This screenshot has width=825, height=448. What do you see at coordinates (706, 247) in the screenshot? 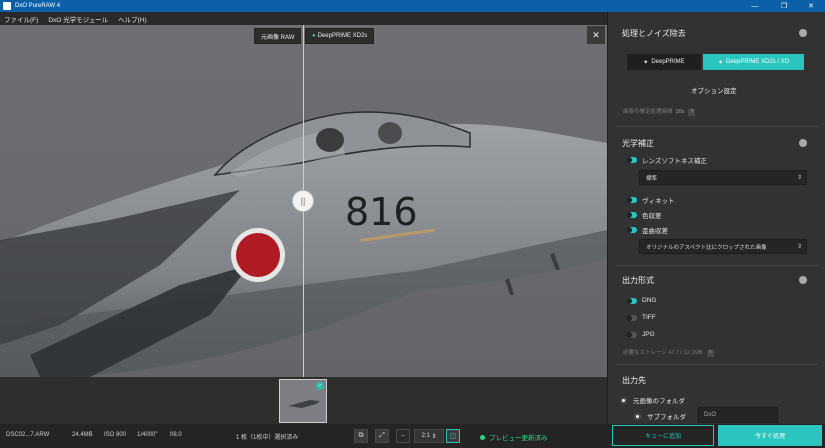
I see `distortion-value: オリジナルのアスペクト比にクロップされた画像` at bounding box center [706, 247].